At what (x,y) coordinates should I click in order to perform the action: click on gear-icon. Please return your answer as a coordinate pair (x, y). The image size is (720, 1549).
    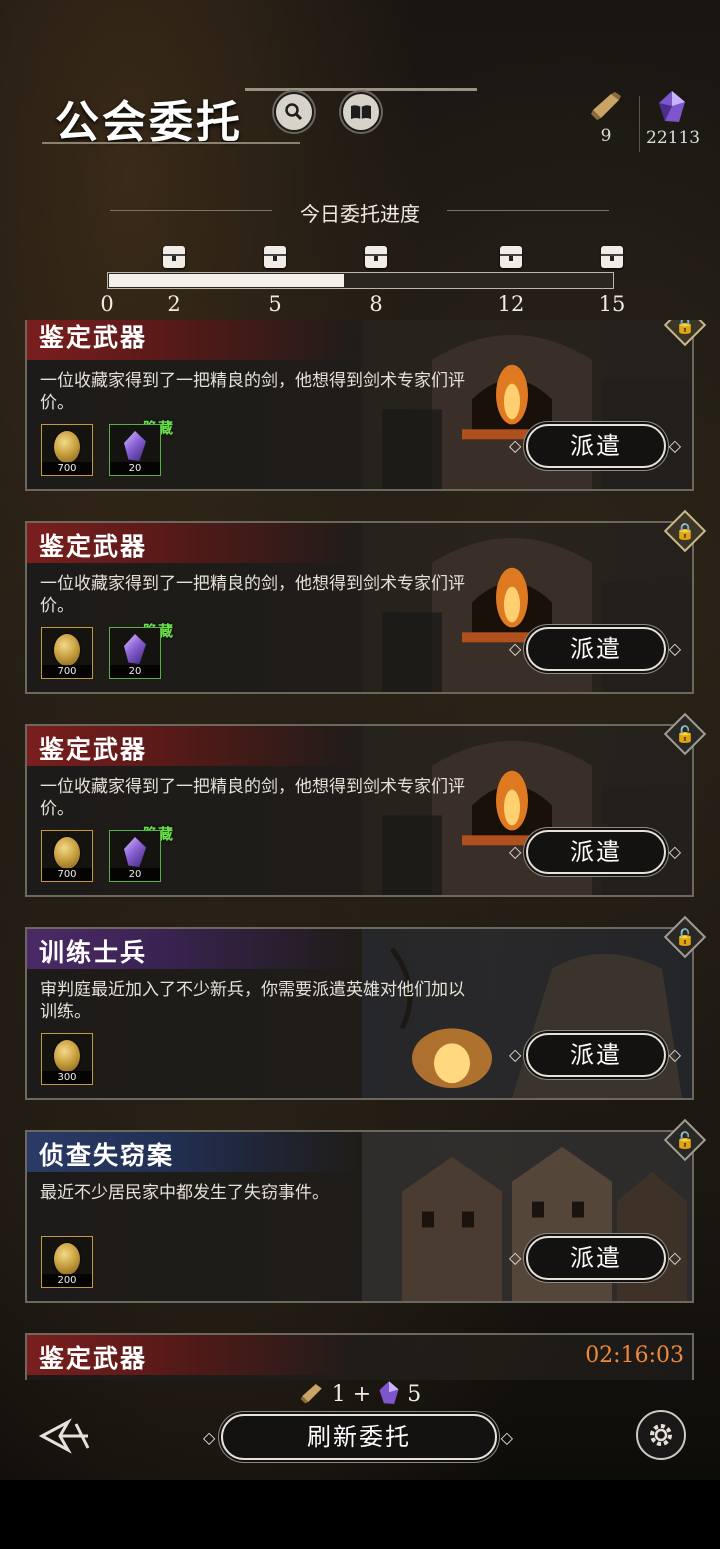
    Looking at the image, I should click on (661, 1435).